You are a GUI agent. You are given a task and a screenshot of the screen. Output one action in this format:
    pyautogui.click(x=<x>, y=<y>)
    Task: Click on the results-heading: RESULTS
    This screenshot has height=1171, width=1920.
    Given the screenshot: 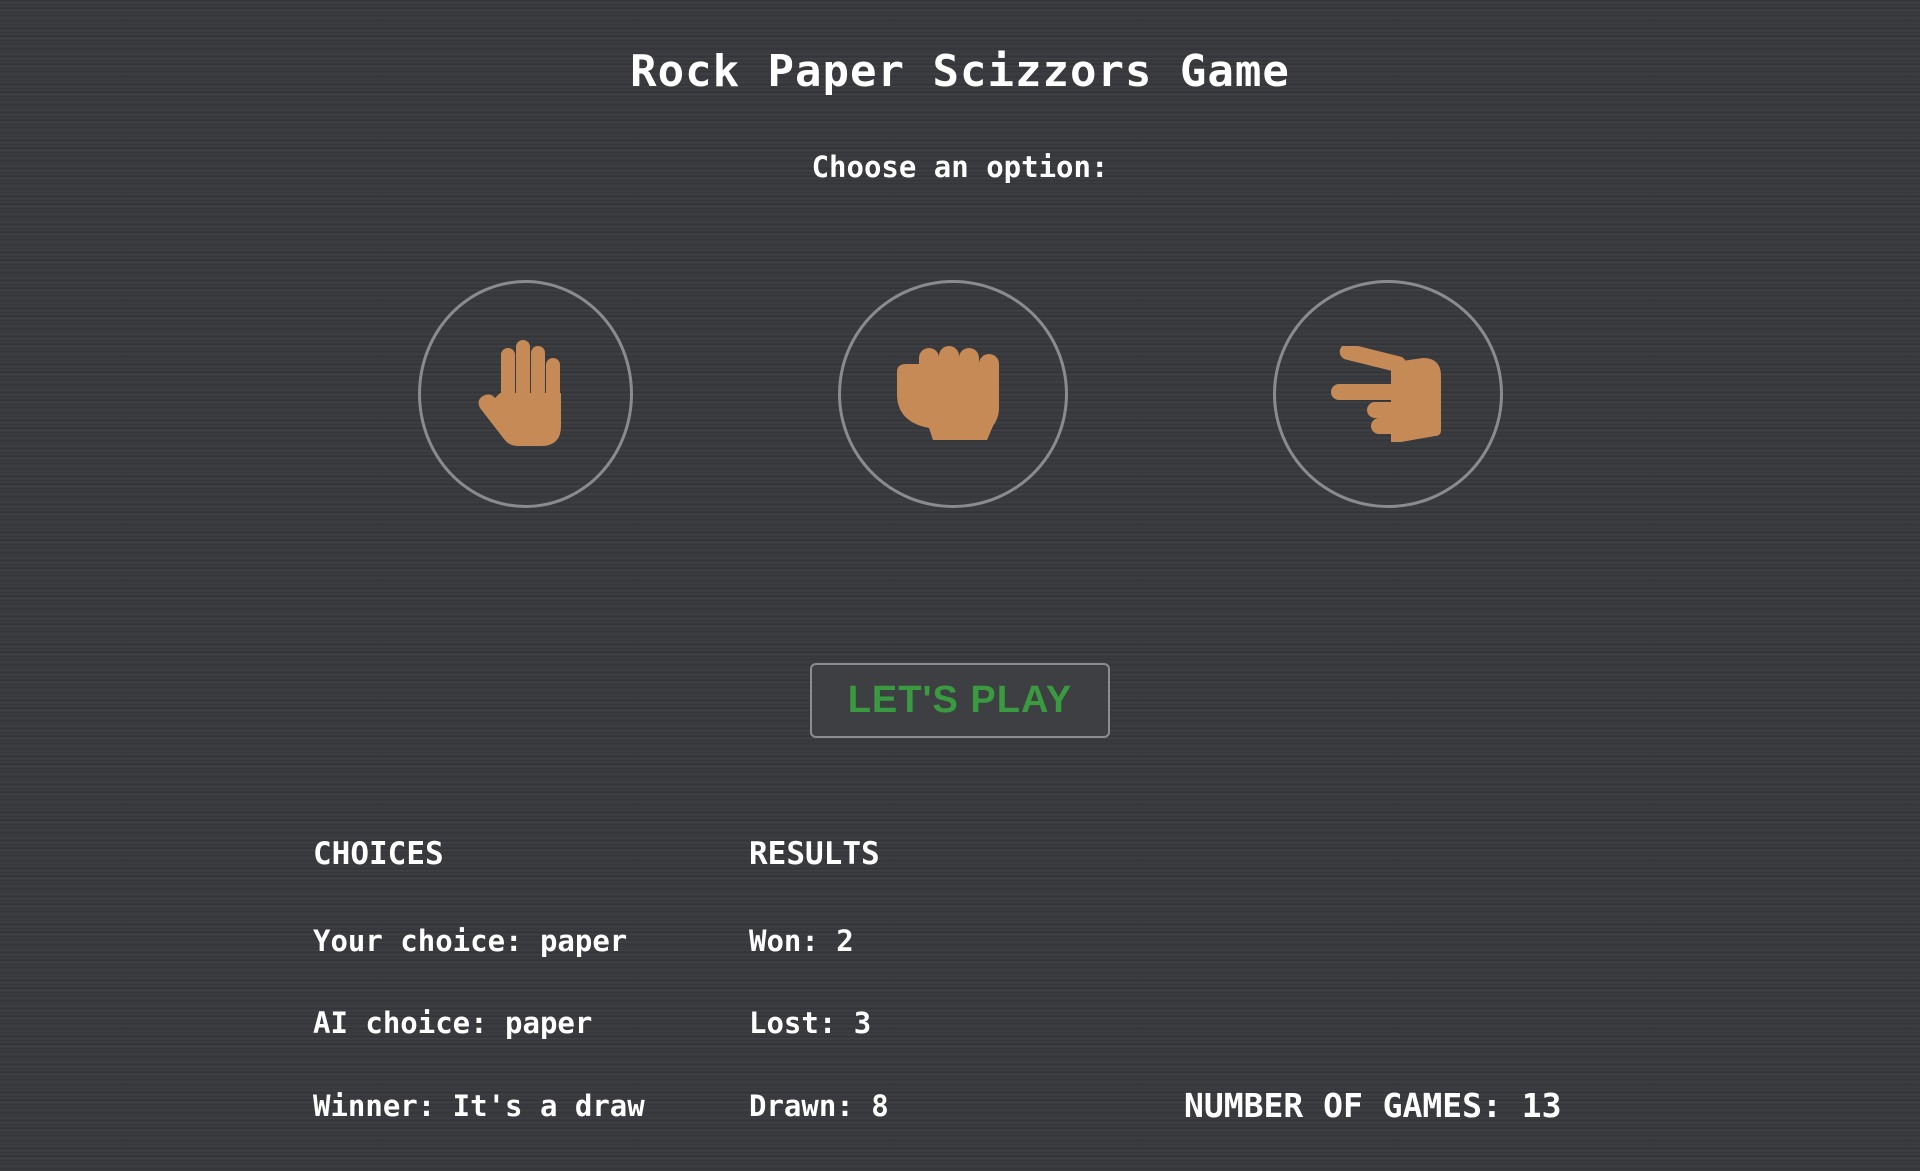 What is the action you would take?
    pyautogui.click(x=814, y=854)
    